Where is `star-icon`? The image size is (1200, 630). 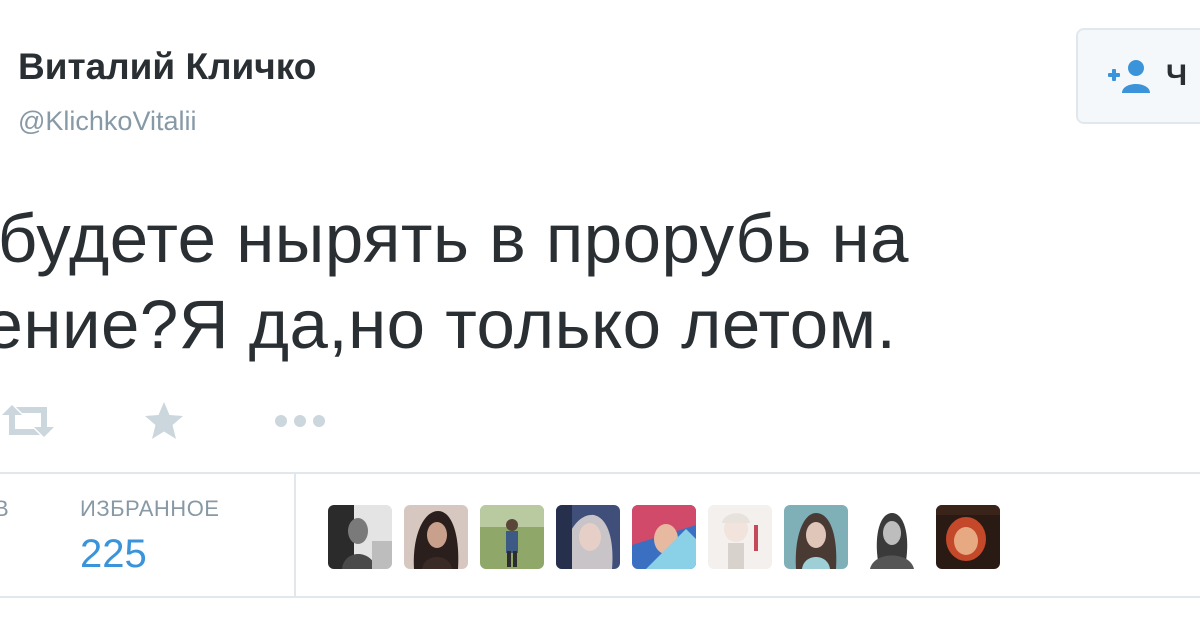
star-icon is located at coordinates (164, 423).